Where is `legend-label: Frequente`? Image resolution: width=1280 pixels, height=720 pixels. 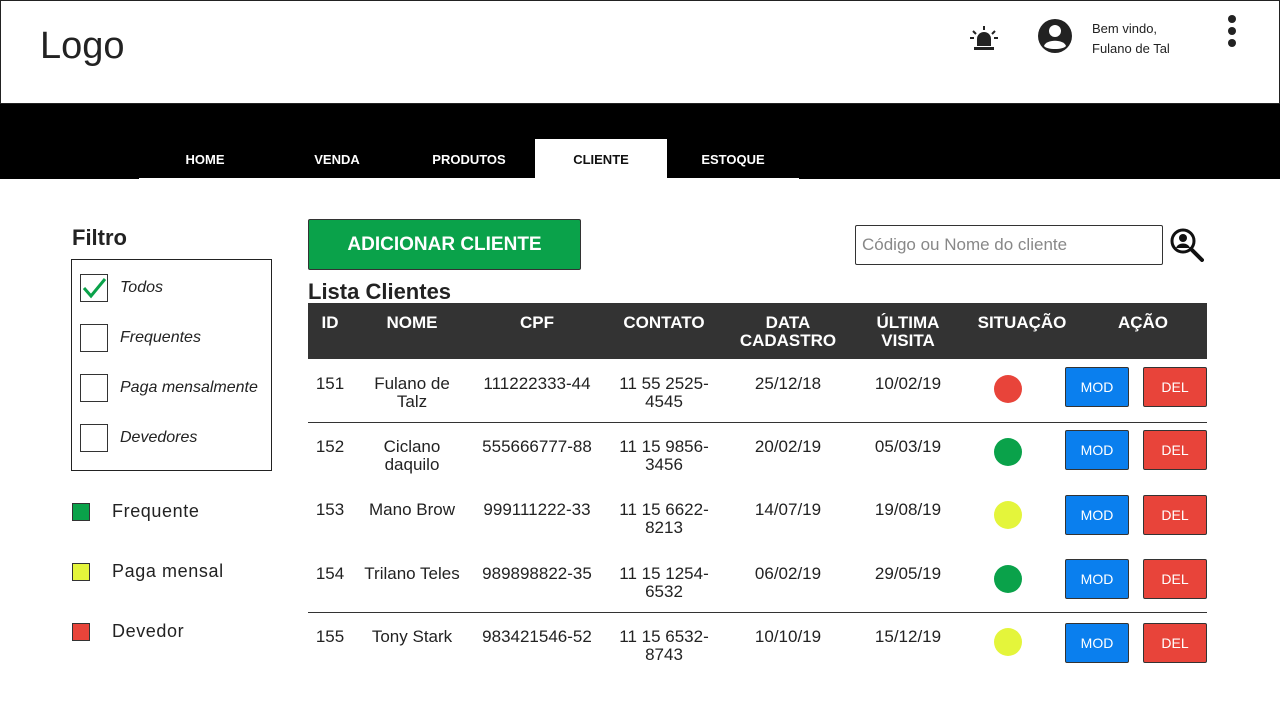 legend-label: Frequente is located at coordinates (156, 511).